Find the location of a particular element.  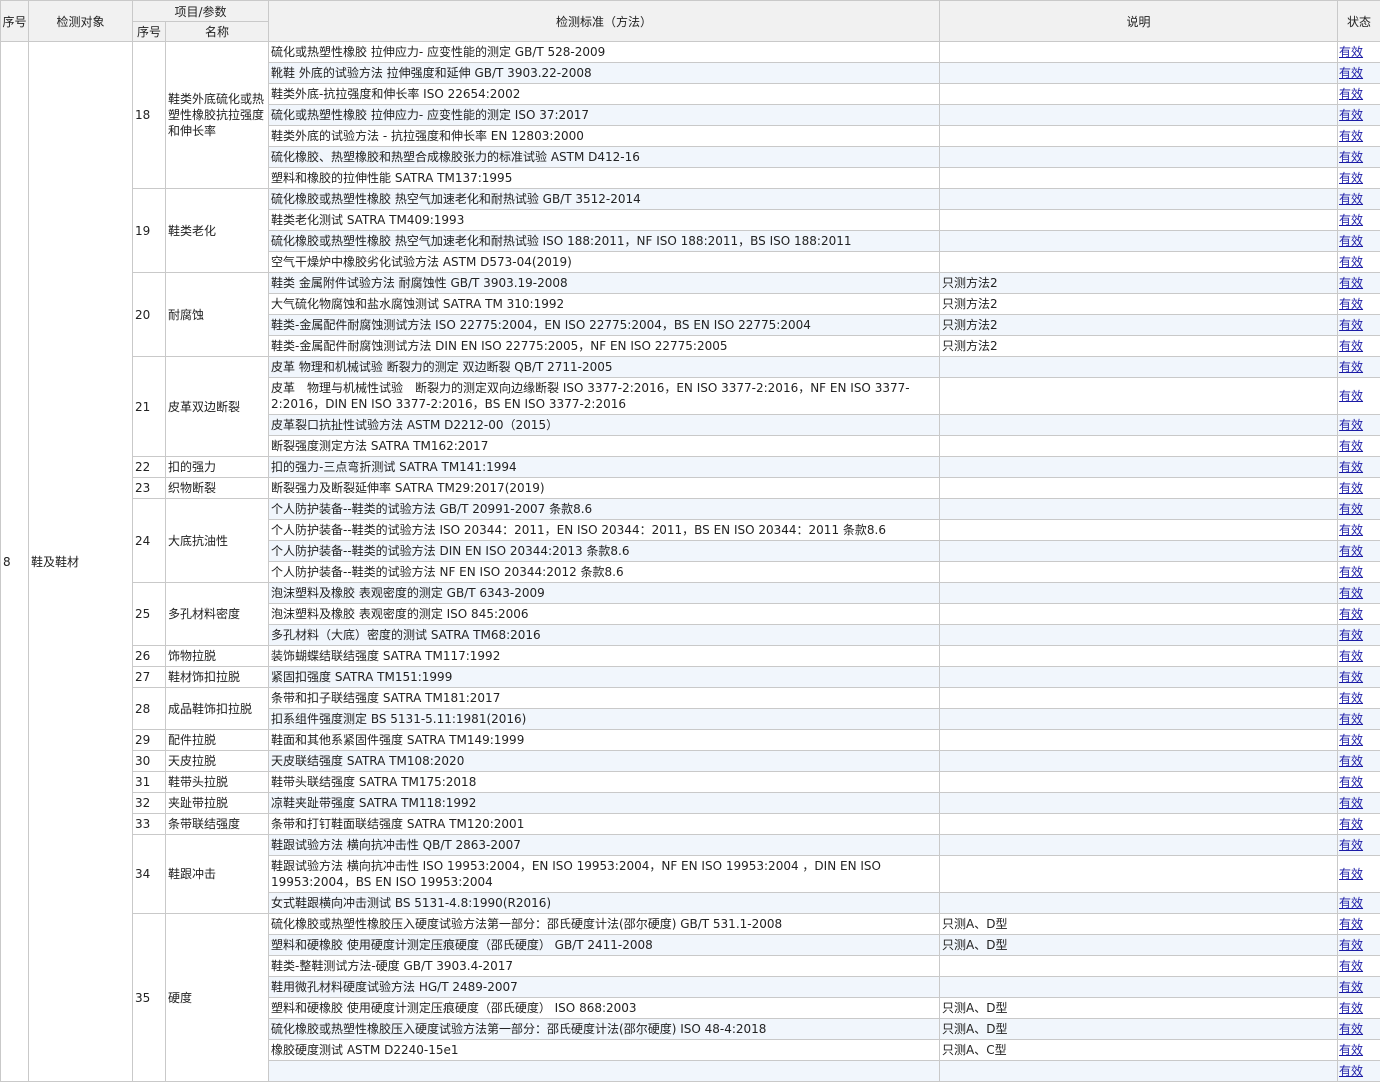

project-seq: 22 is located at coordinates (149, 467).